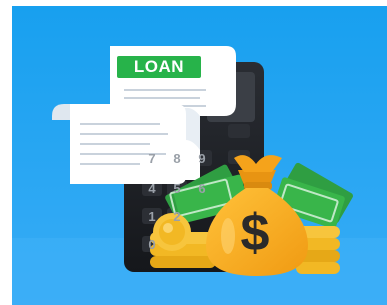  I want to click on left-margin, so click(6, 152).